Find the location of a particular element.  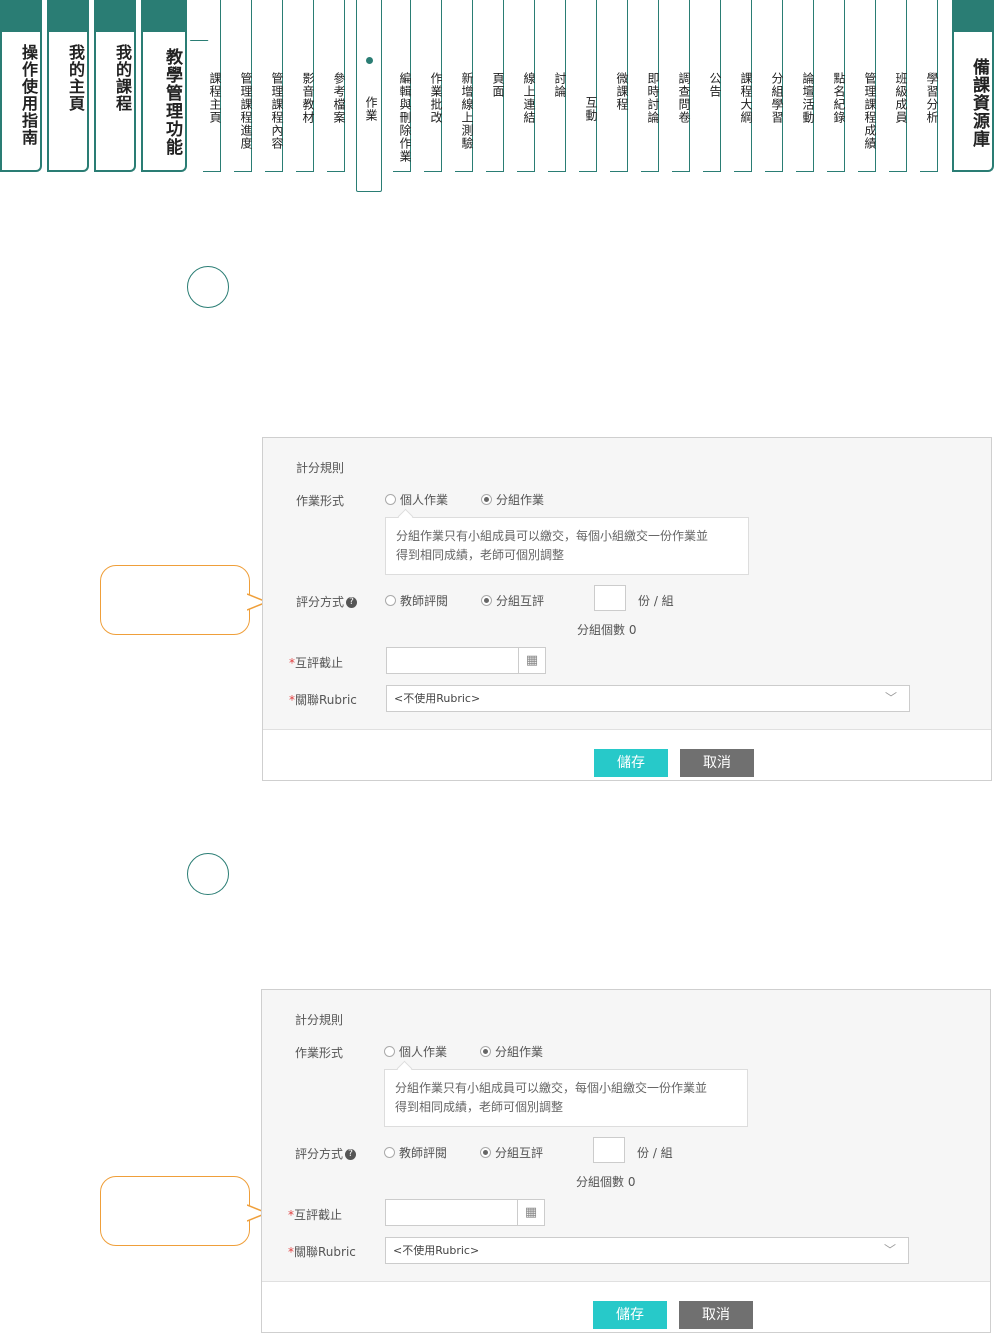

subtab-label: 互動 is located at coordinates (591, 109).